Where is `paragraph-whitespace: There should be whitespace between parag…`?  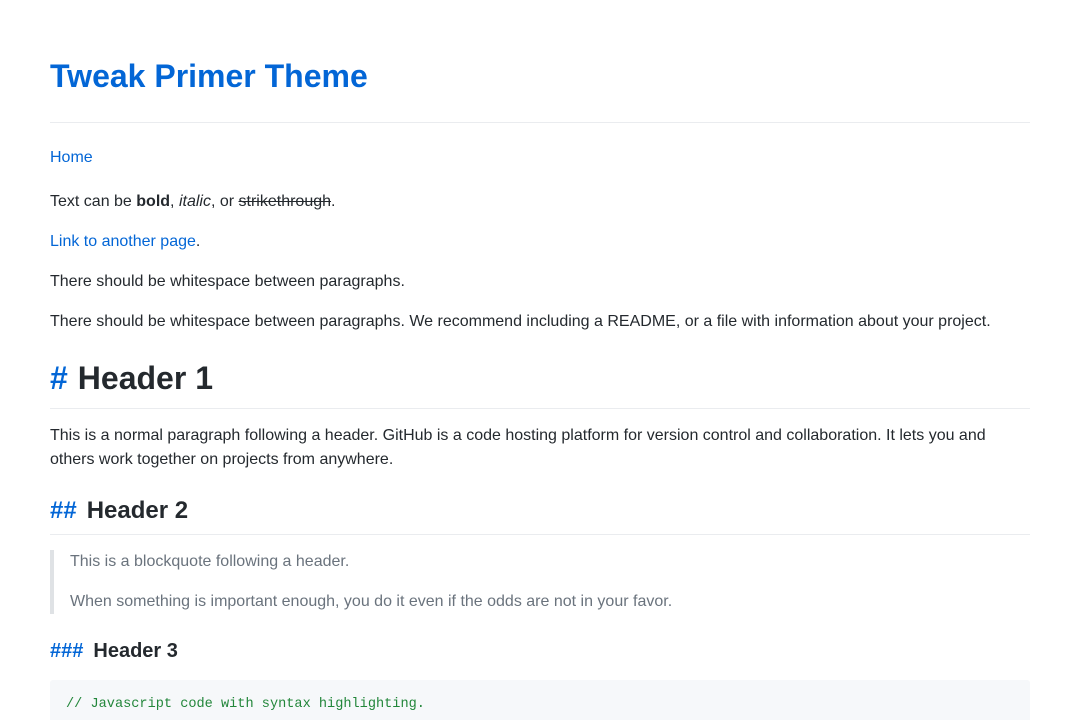
paragraph-whitespace: There should be whitespace between parag… is located at coordinates (540, 282).